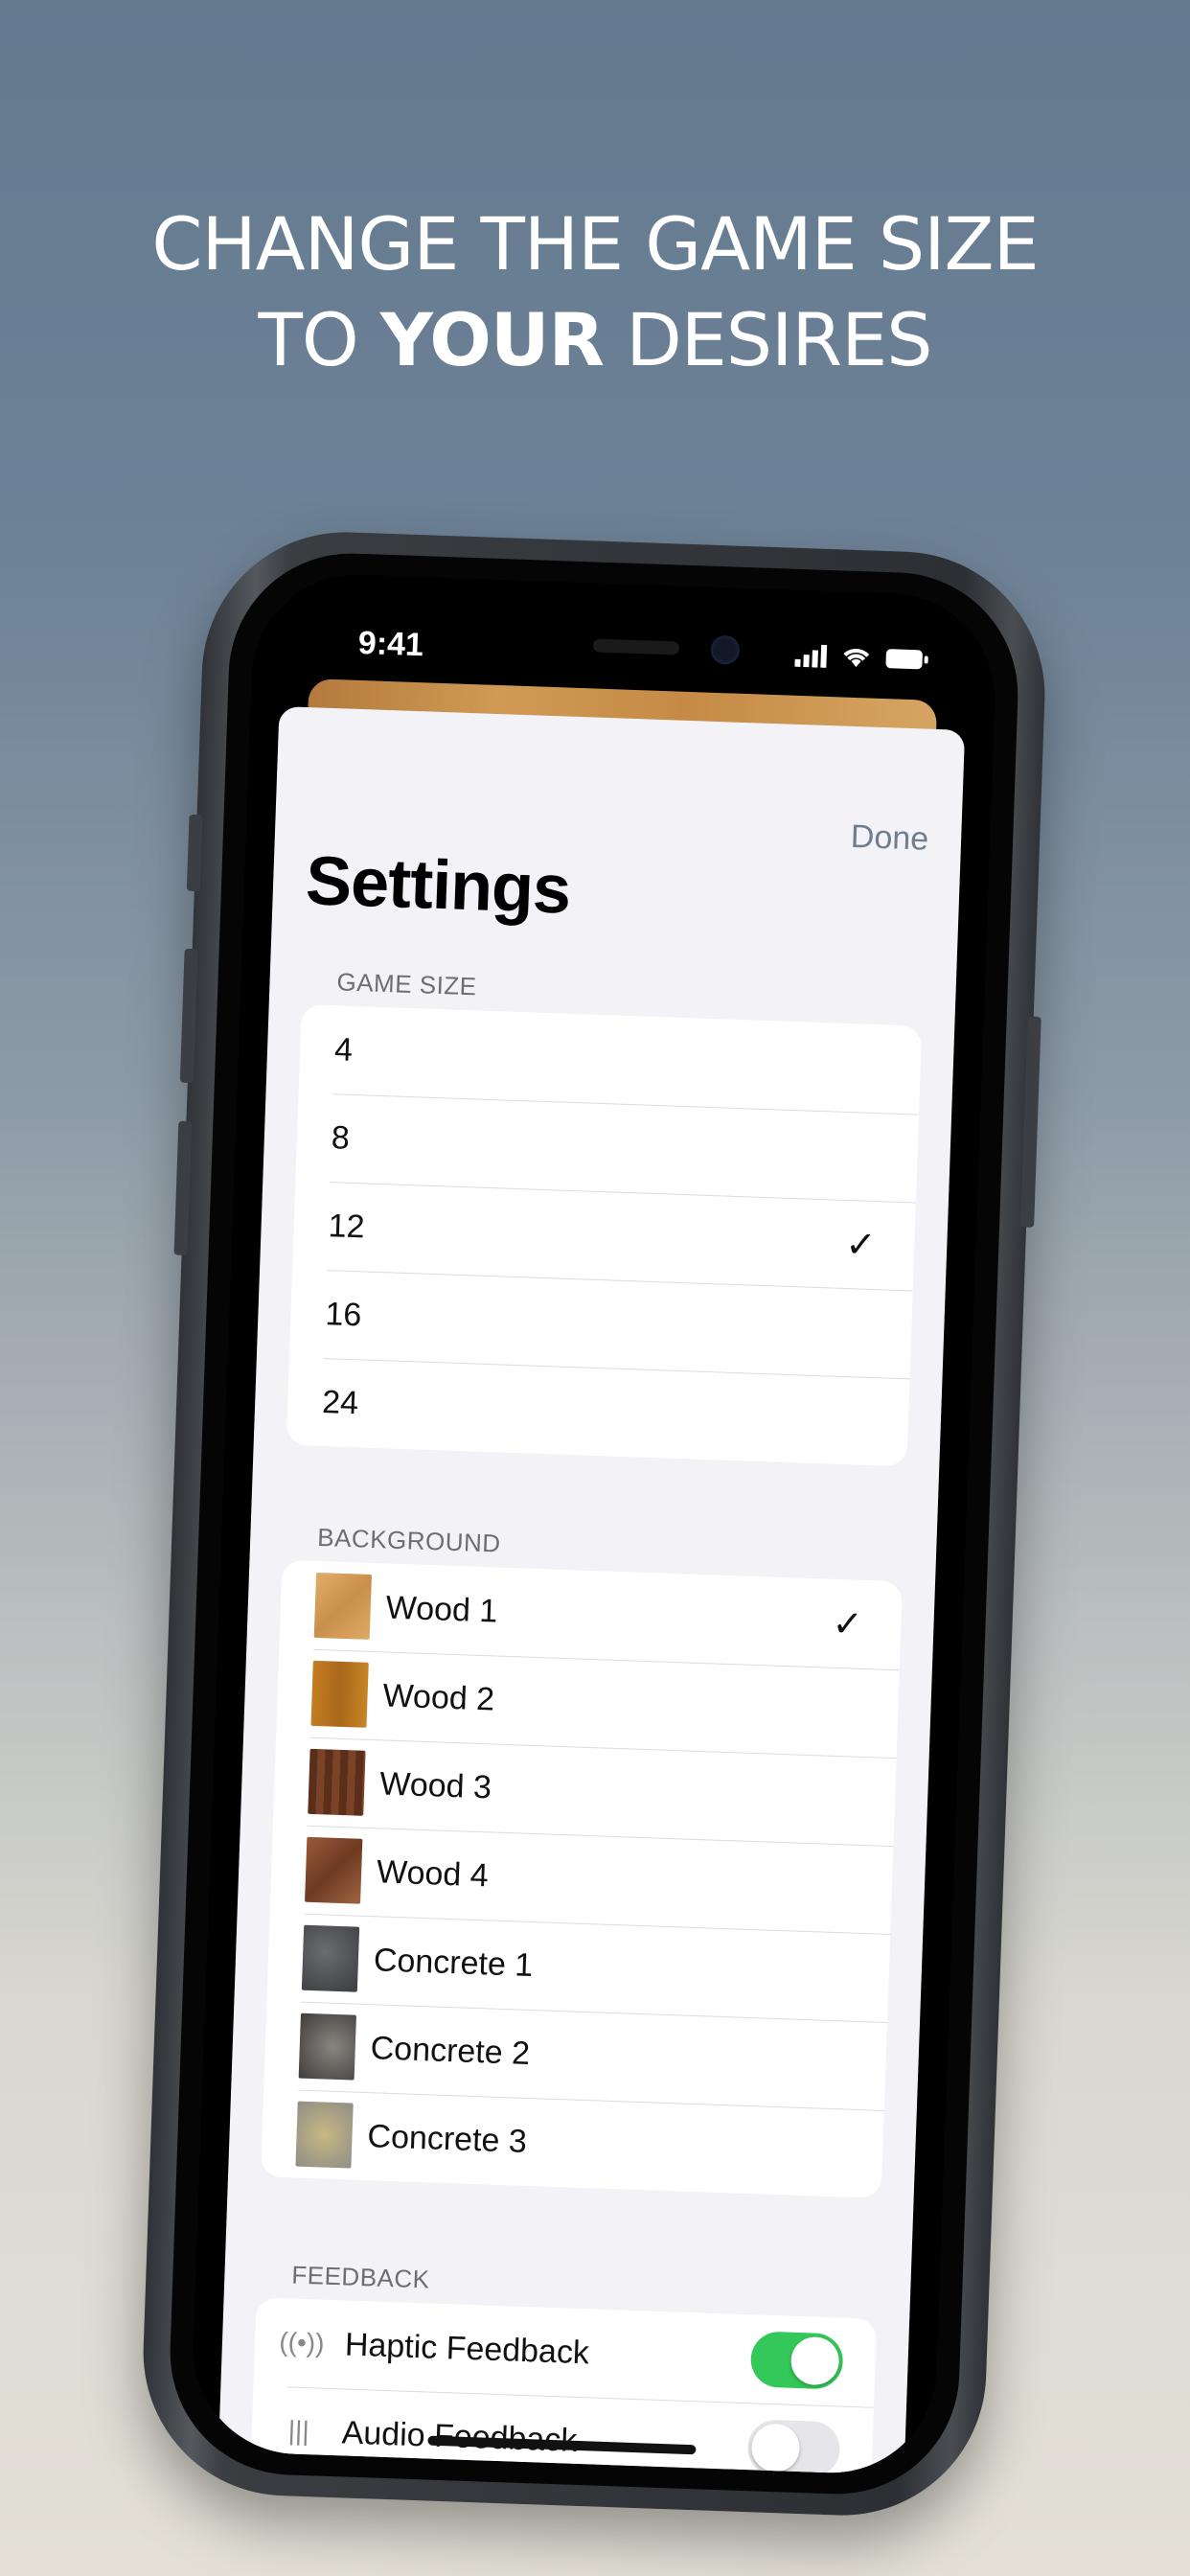 This screenshot has width=1190, height=2576. I want to click on cellular-signal-icon, so click(811, 656).